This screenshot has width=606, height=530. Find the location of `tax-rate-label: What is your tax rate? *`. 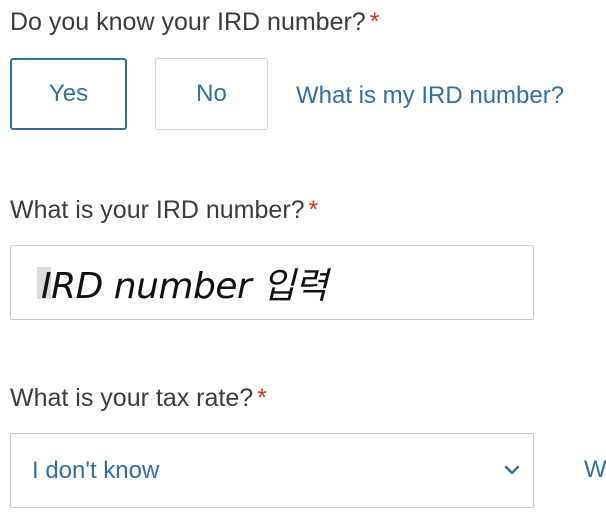

tax-rate-label: What is your tax rate? * is located at coordinates (138, 398).